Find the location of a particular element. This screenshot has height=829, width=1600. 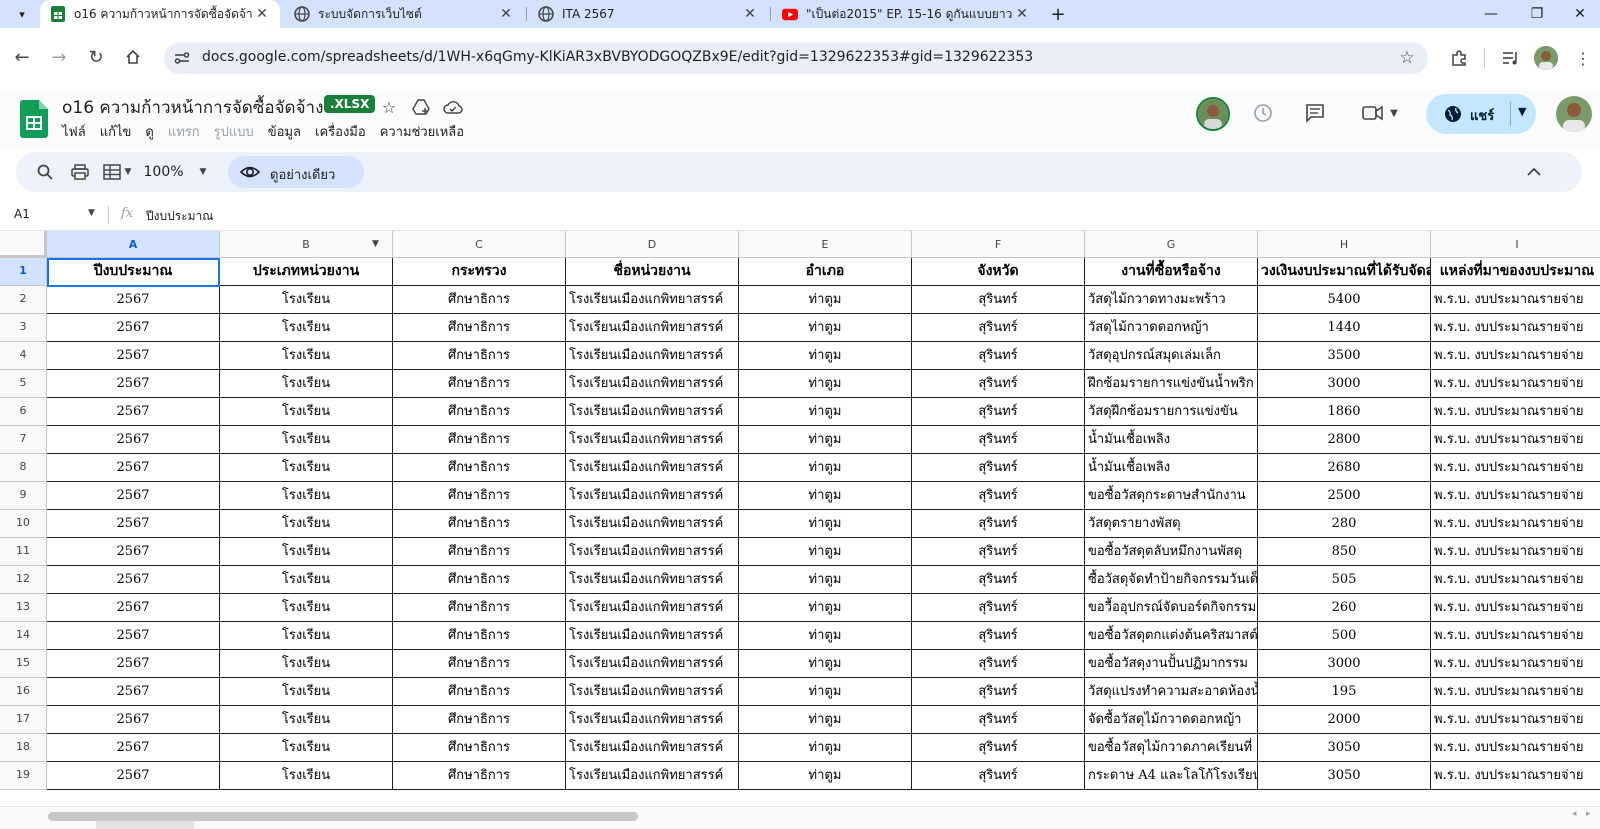

row-header: 16 is located at coordinates (23, 692).